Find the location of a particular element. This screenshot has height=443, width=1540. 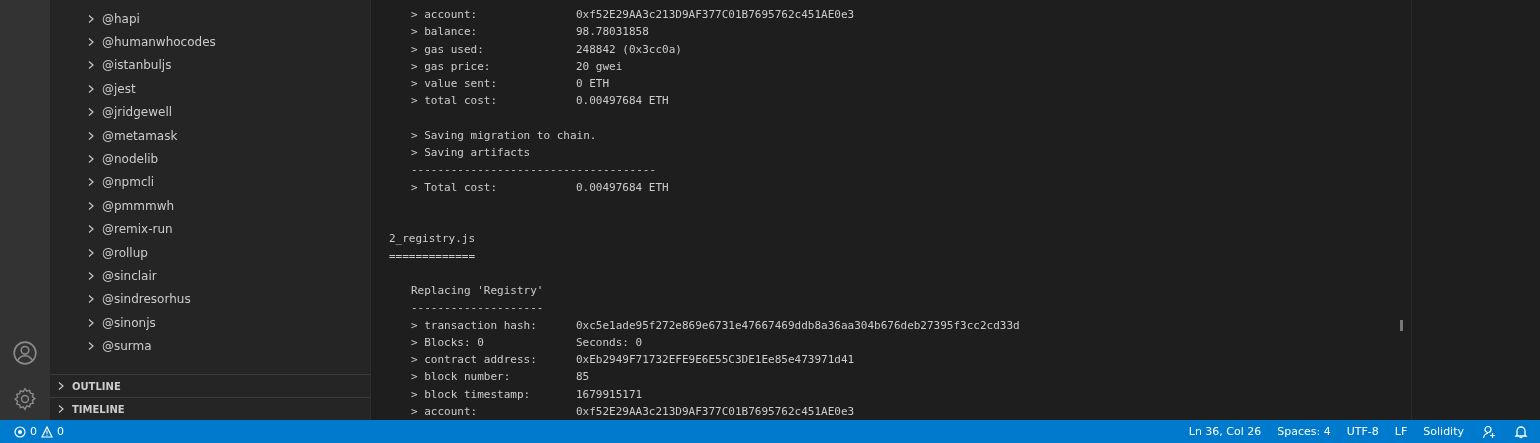

folder-item: @hapi is located at coordinates (210, 19).